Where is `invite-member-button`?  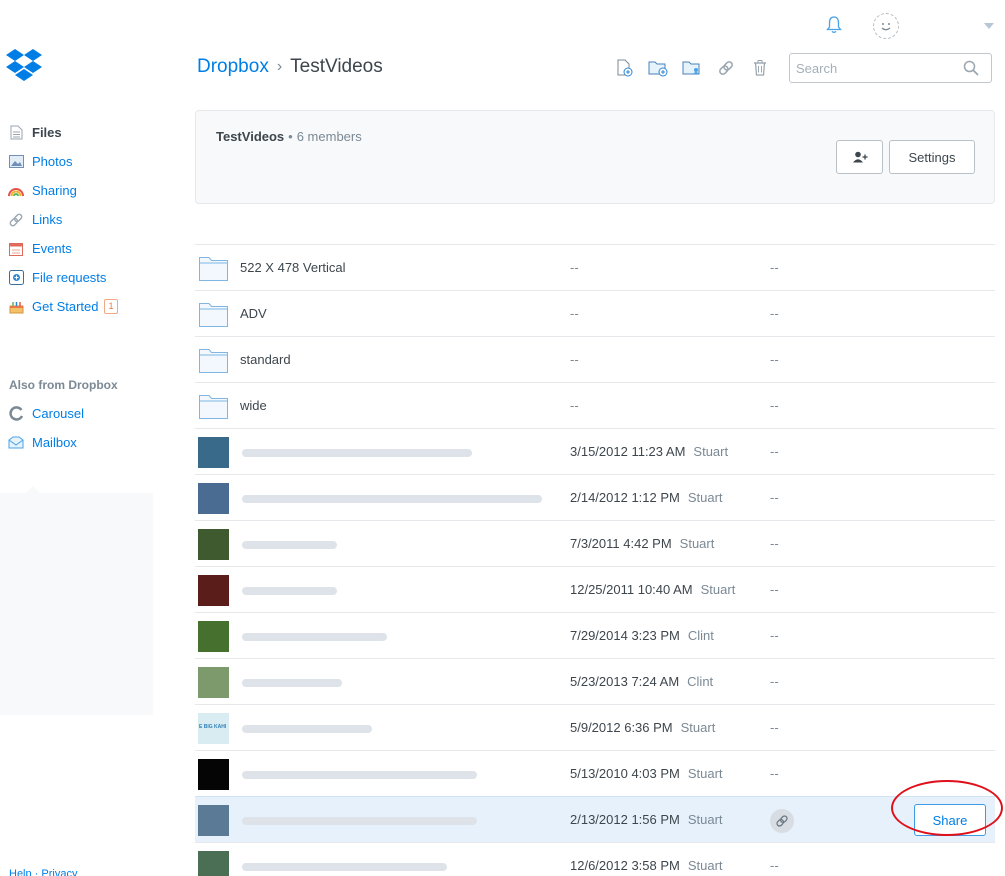
invite-member-button is located at coordinates (859, 157).